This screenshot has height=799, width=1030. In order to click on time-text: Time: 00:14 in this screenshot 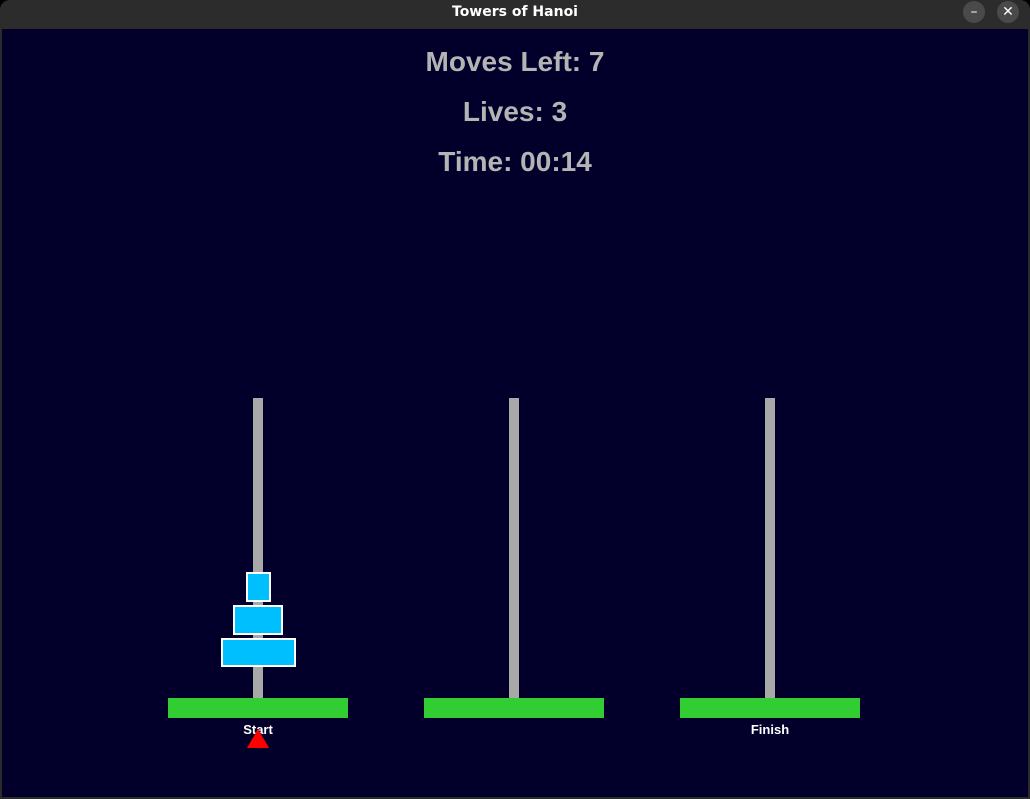, I will do `click(515, 161)`.